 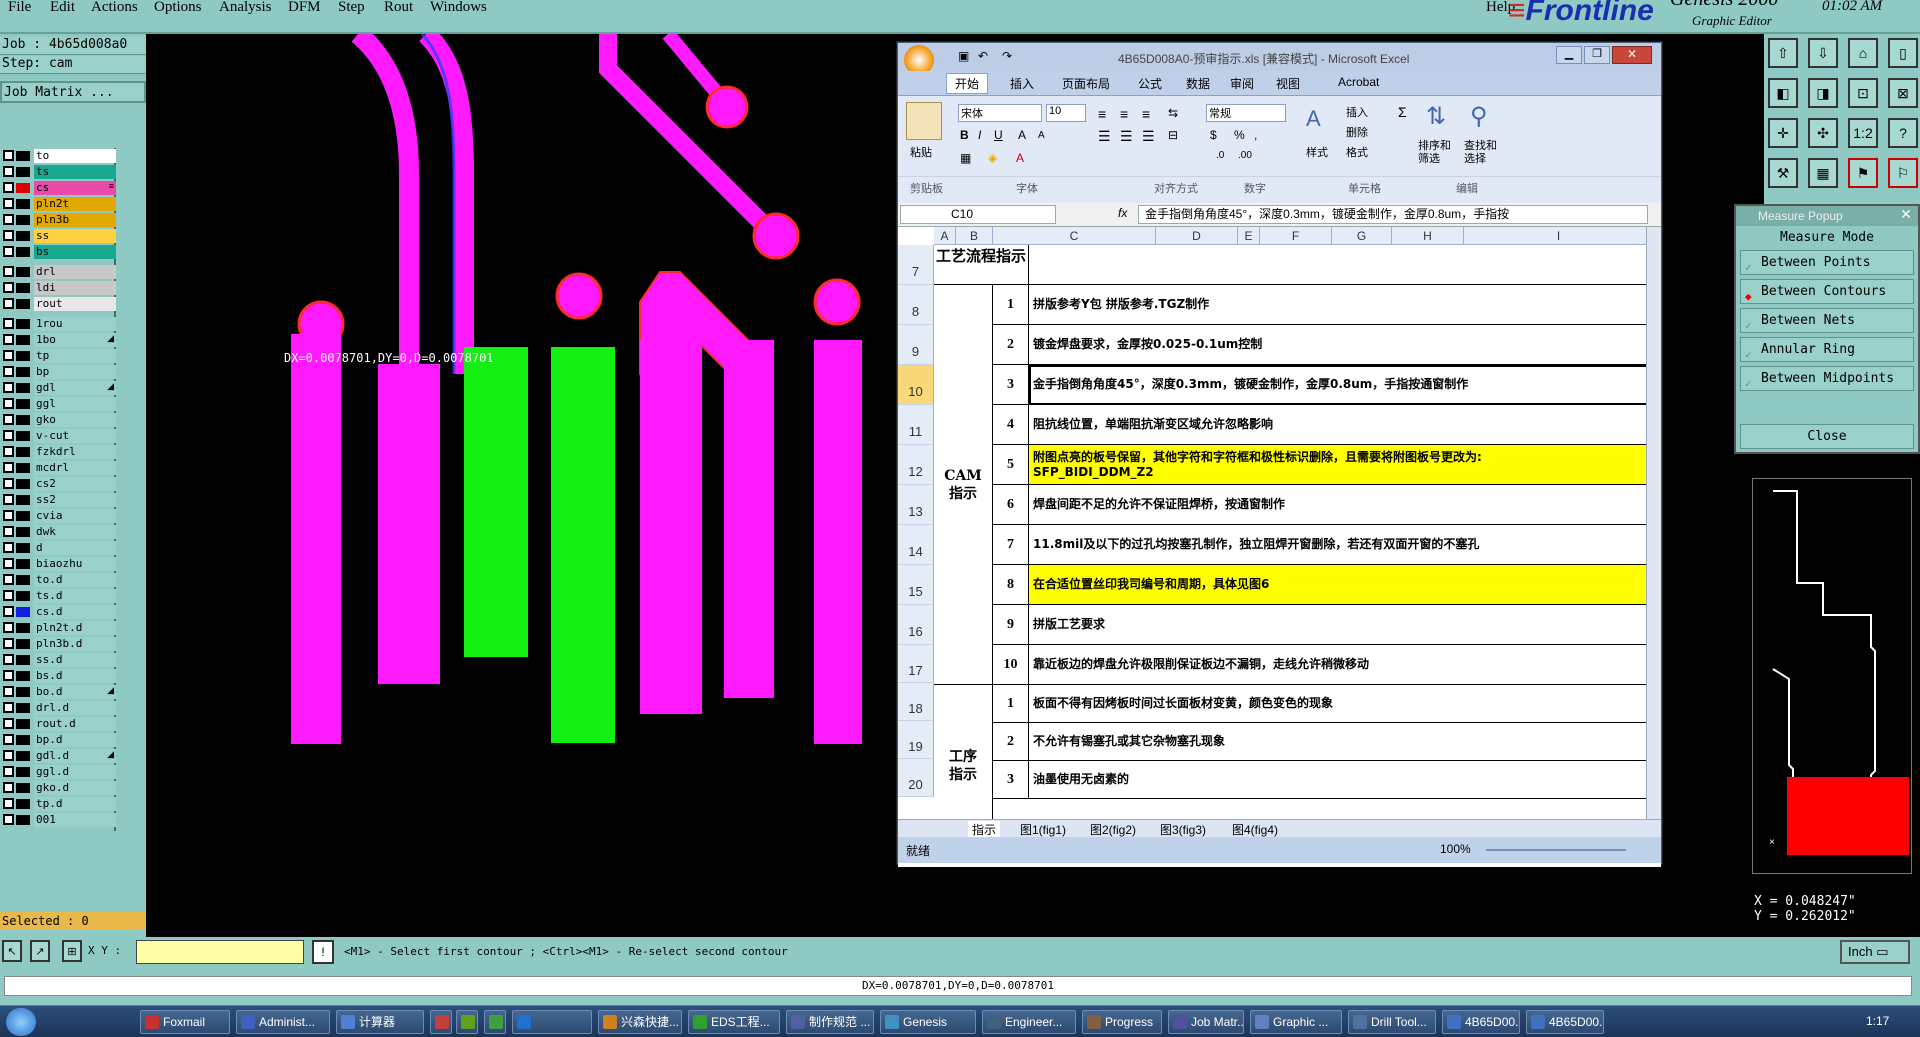 I want to click on row-header: 17, so click(x=916, y=664).